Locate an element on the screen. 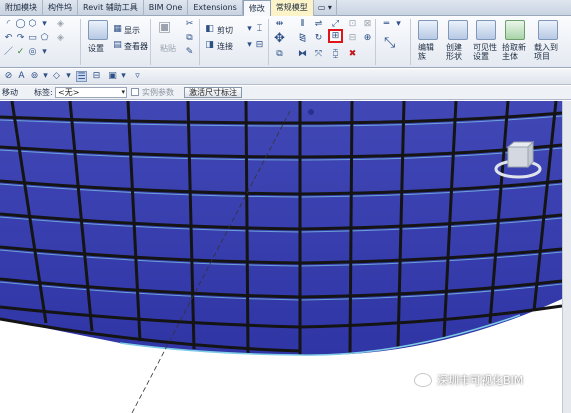 The image size is (571, 413). join-icon: ◨ is located at coordinates (209, 45).